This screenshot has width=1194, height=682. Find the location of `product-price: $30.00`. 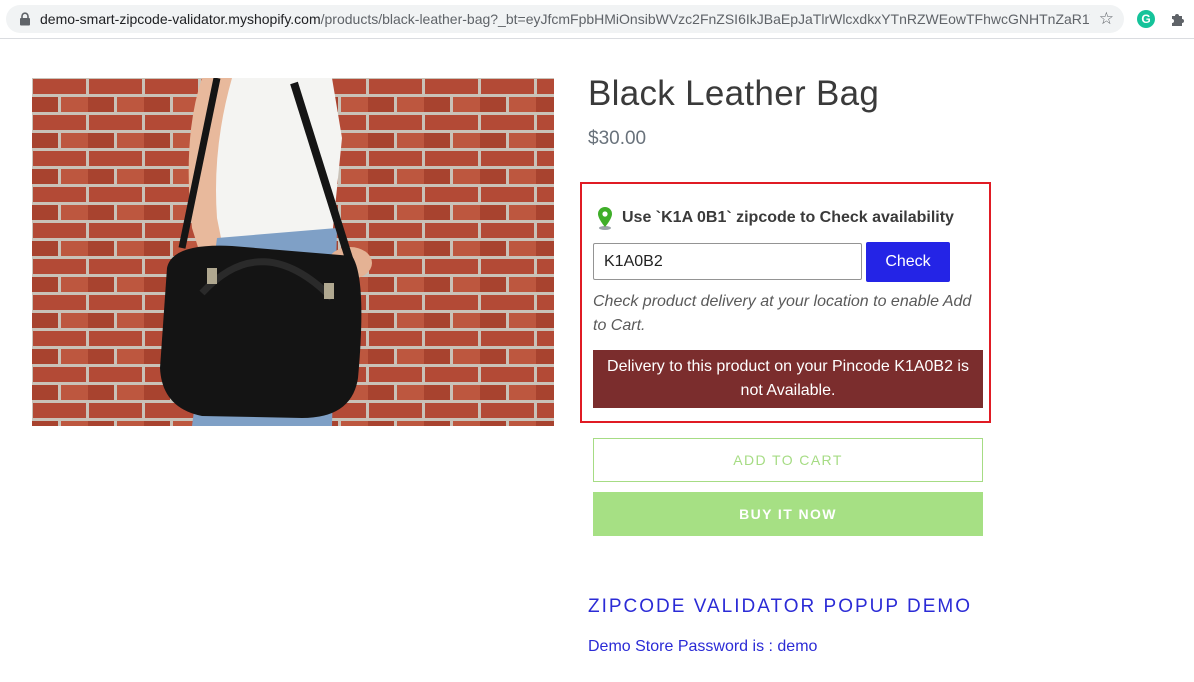

product-price: $30.00 is located at coordinates (617, 138).